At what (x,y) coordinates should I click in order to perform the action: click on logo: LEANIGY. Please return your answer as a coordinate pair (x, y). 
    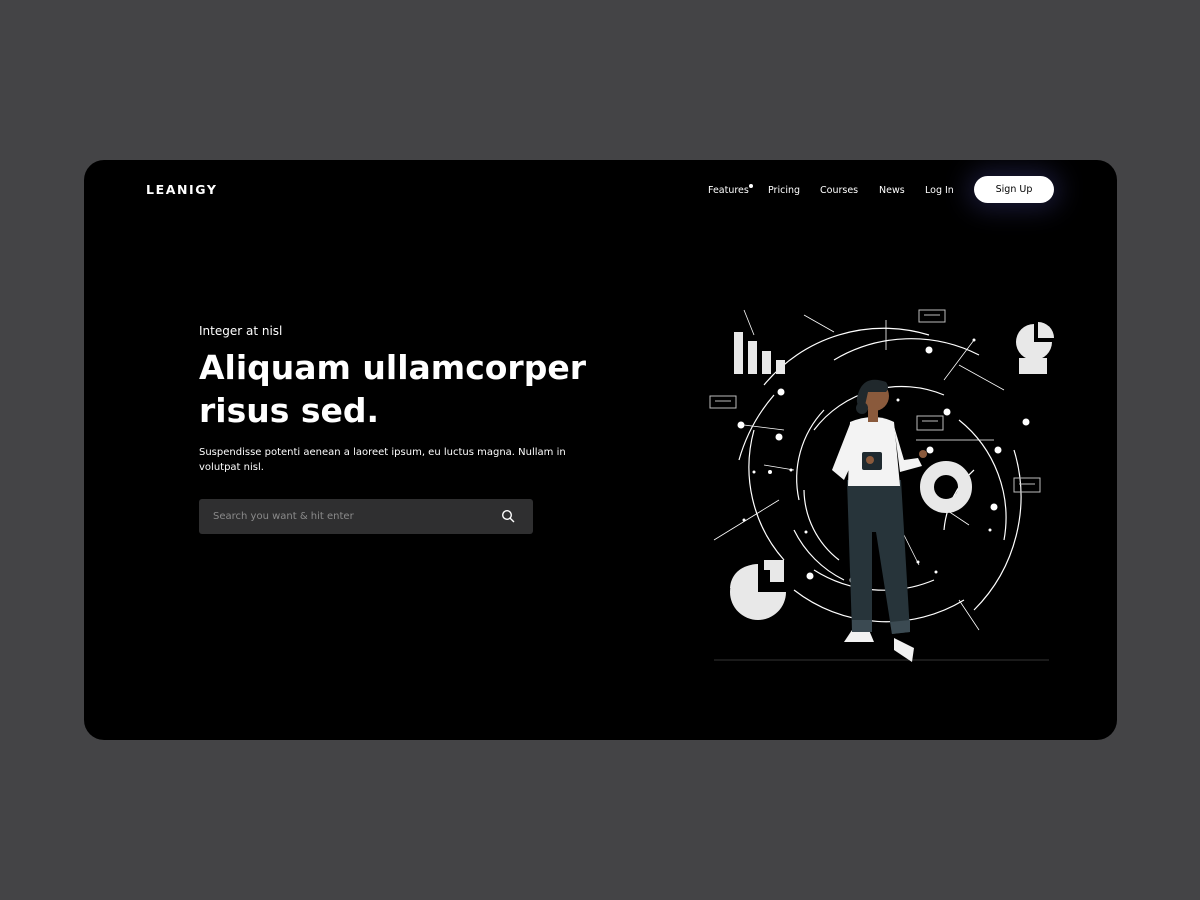
    Looking at the image, I should click on (182, 189).